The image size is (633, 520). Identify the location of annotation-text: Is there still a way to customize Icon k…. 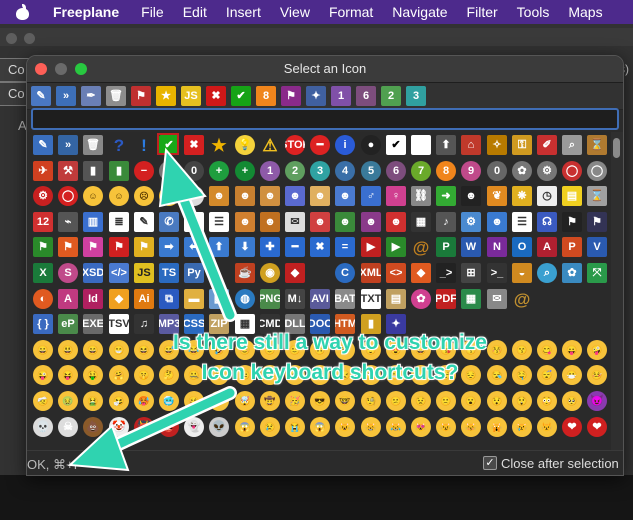
(330, 358).